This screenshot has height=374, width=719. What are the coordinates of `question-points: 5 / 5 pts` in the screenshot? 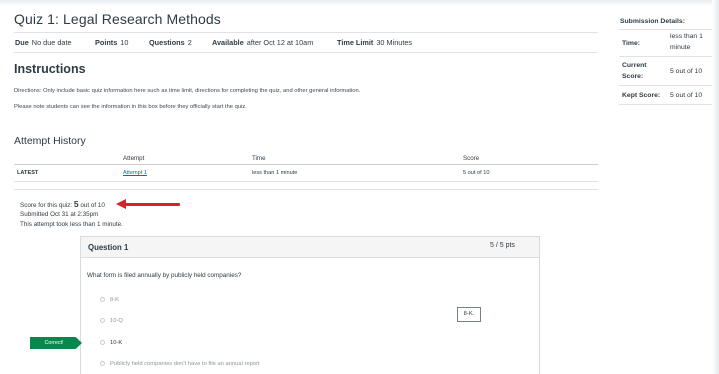 It's located at (502, 245).